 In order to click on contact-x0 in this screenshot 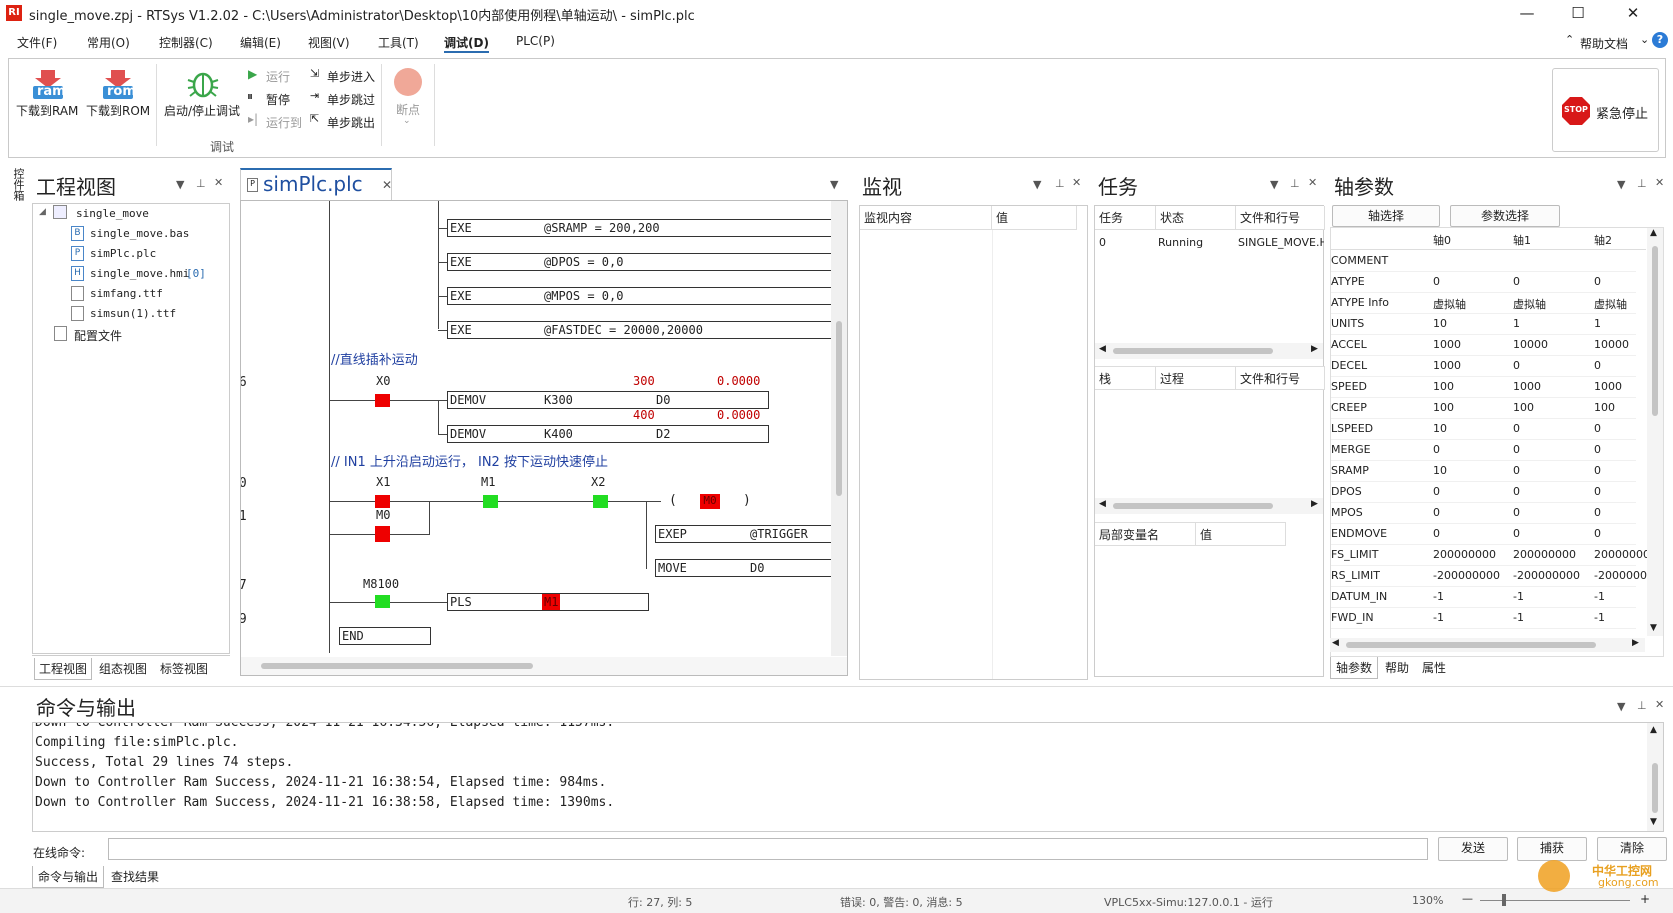, I will do `click(382, 400)`.